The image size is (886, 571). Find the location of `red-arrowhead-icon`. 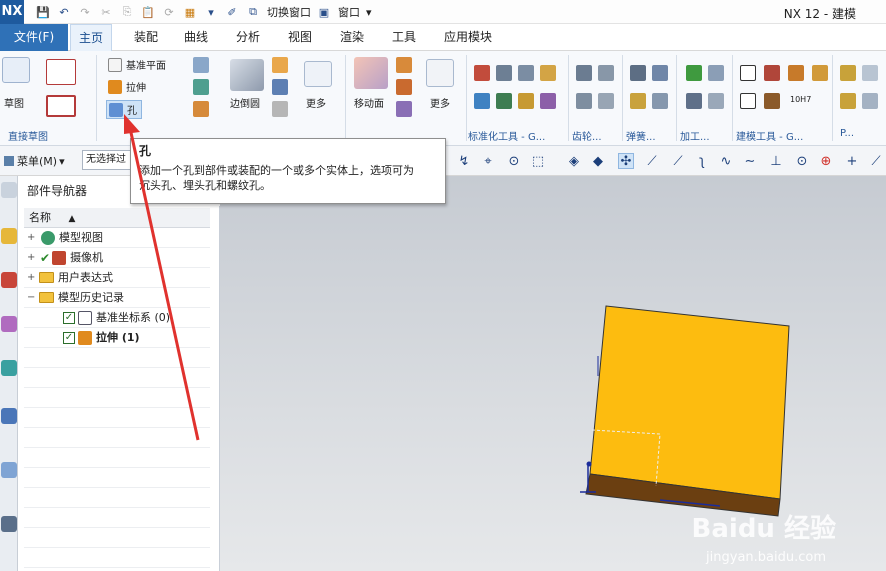

red-arrowhead-icon is located at coordinates (132, 124).